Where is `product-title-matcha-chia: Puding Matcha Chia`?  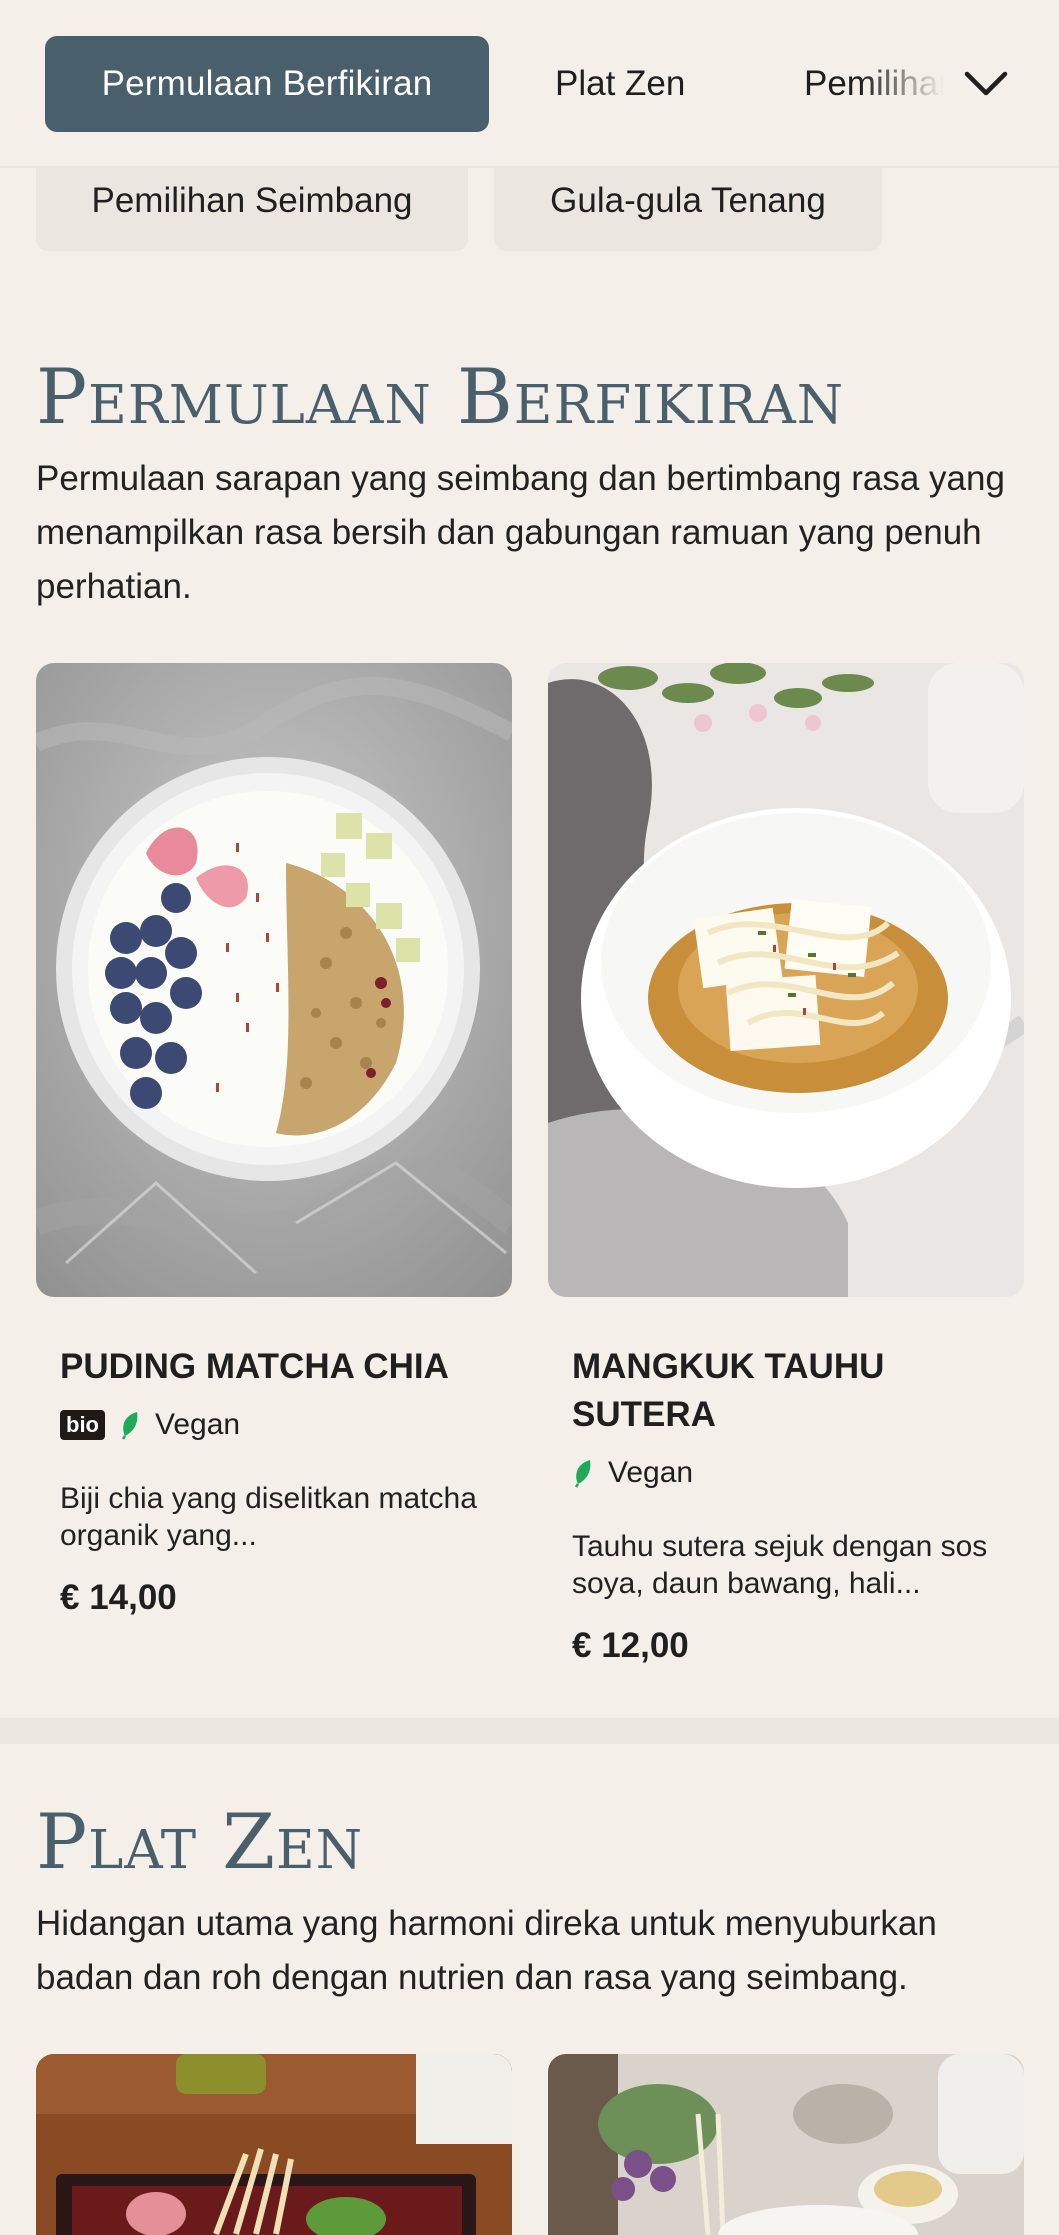
product-title-matcha-chia: Puding Matcha Chia is located at coordinates (280, 1367).